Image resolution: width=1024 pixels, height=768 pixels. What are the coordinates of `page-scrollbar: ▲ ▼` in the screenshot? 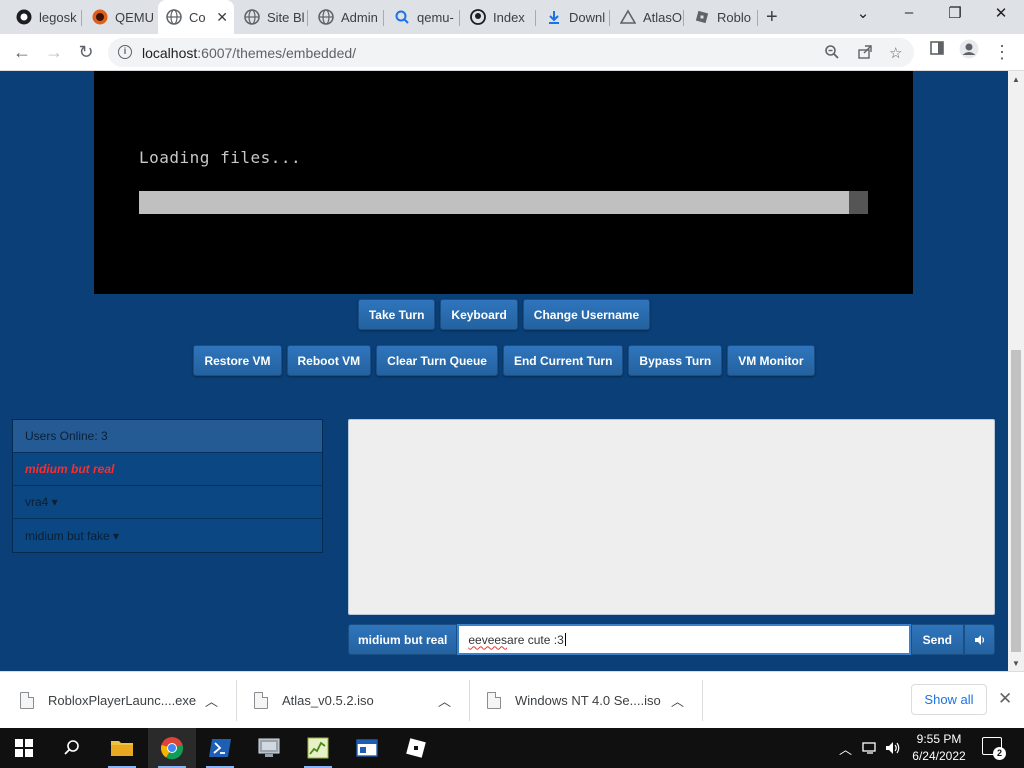 It's located at (1016, 371).